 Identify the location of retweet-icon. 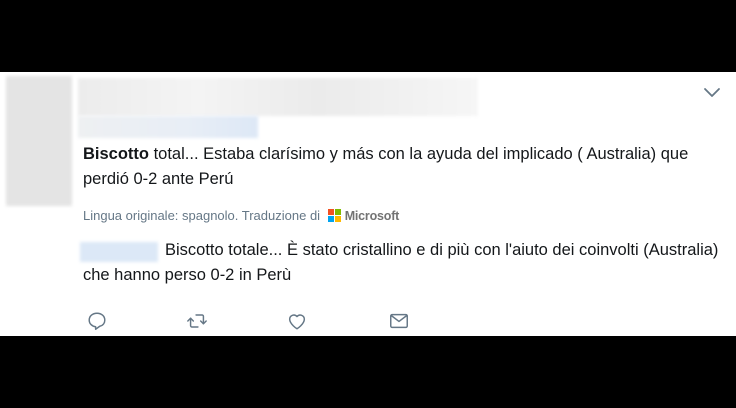
(198, 322).